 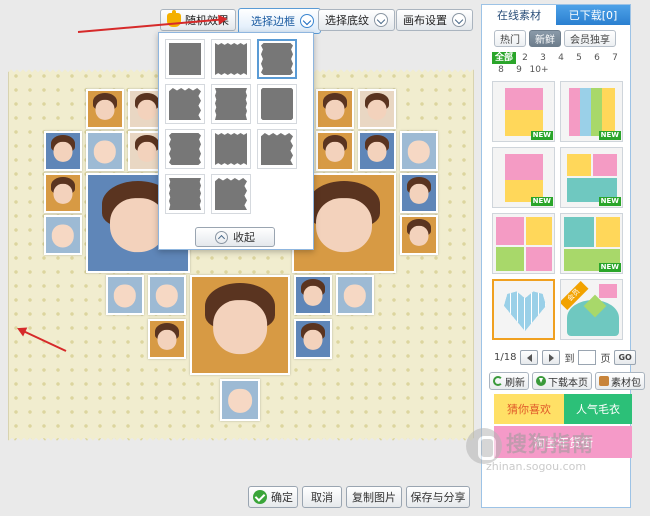 I want to click on page-suffix: 页, so click(x=605, y=359).